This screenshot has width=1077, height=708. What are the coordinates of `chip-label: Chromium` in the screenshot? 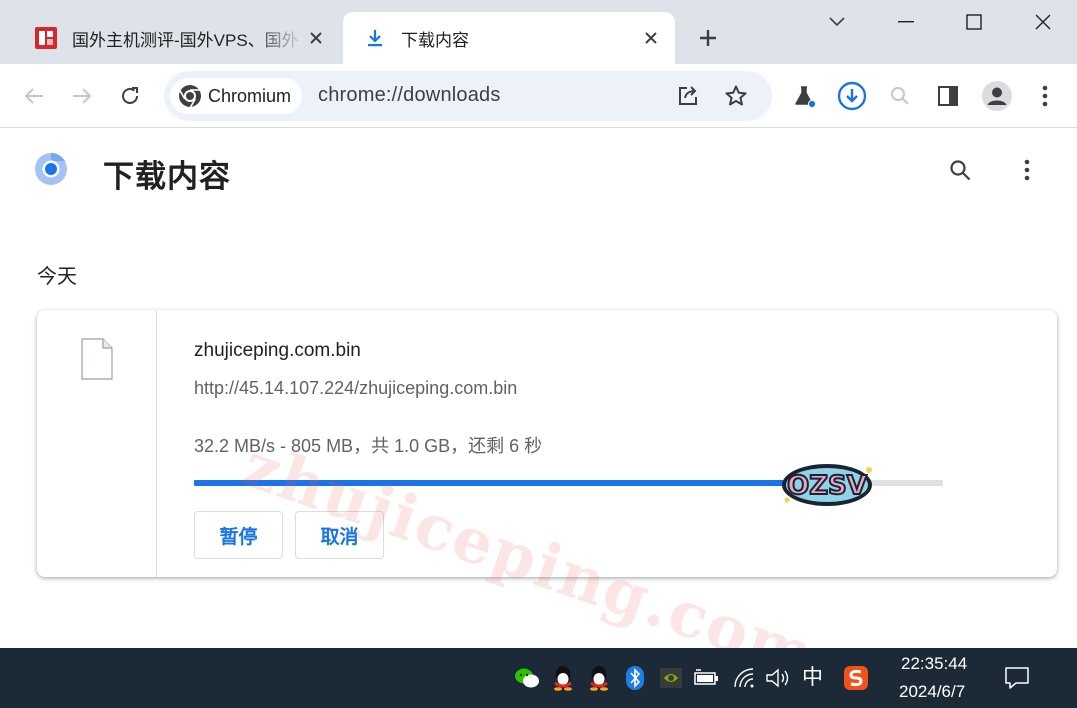 It's located at (250, 95).